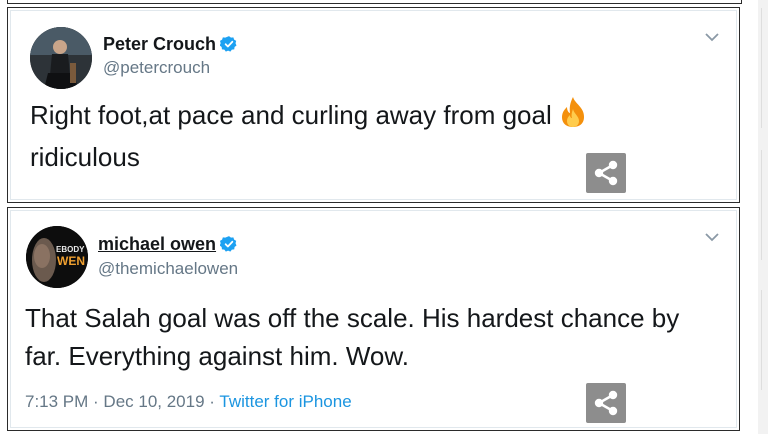 Image resolution: width=768 pixels, height=434 pixels. What do you see at coordinates (156, 68) in the screenshot?
I see `author-handle: @petercrouch` at bounding box center [156, 68].